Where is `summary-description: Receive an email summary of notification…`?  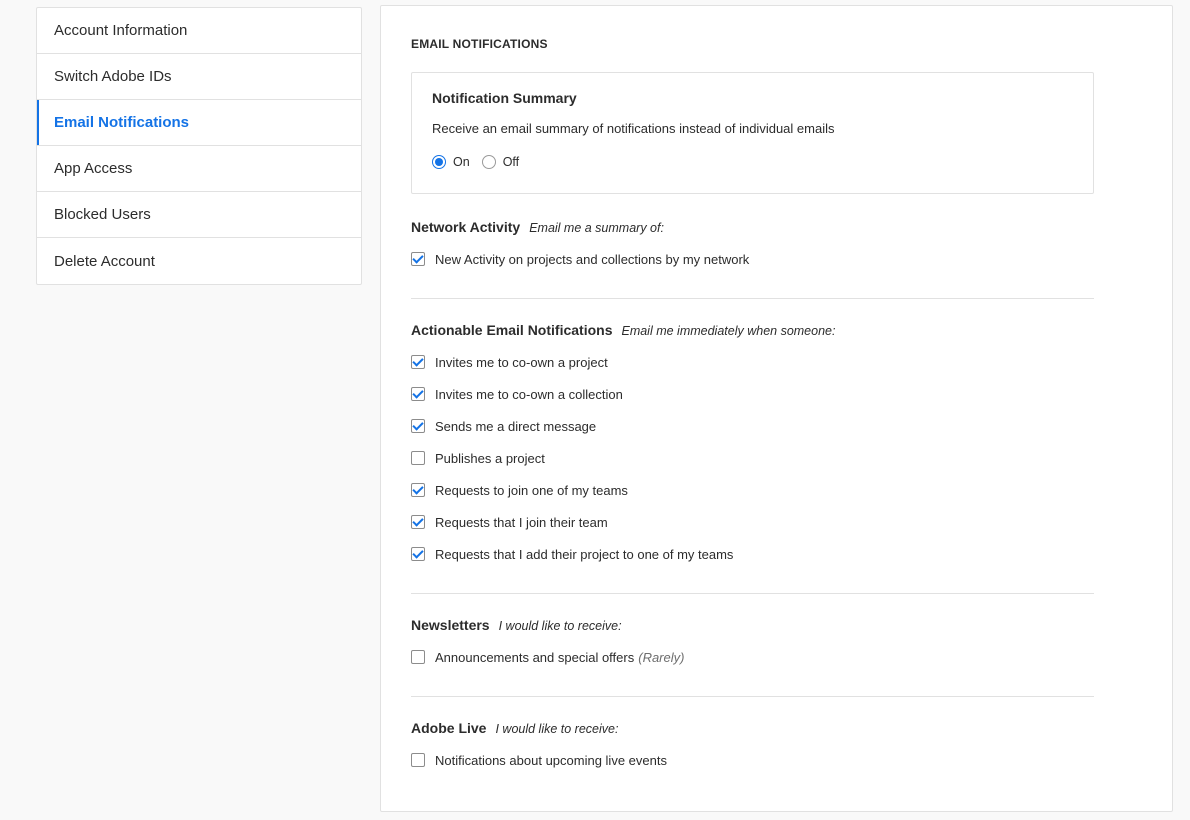 summary-description: Receive an email summary of notification… is located at coordinates (633, 128).